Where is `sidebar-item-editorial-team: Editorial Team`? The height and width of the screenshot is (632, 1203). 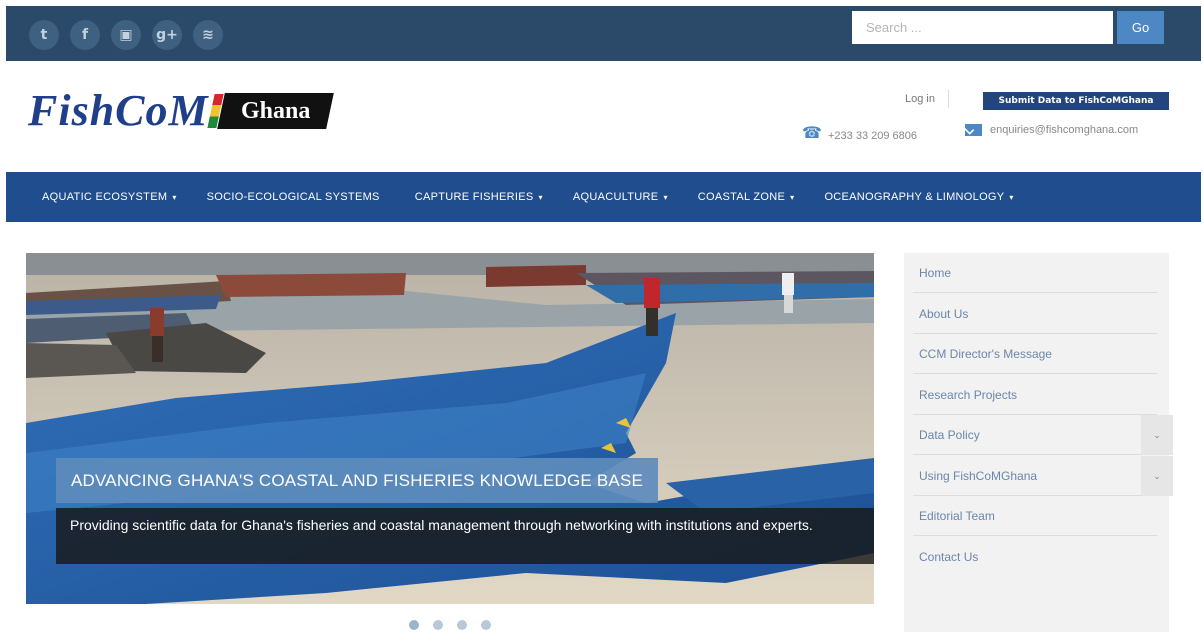
sidebar-item-editorial-team: Editorial Team is located at coordinates (1035, 516).